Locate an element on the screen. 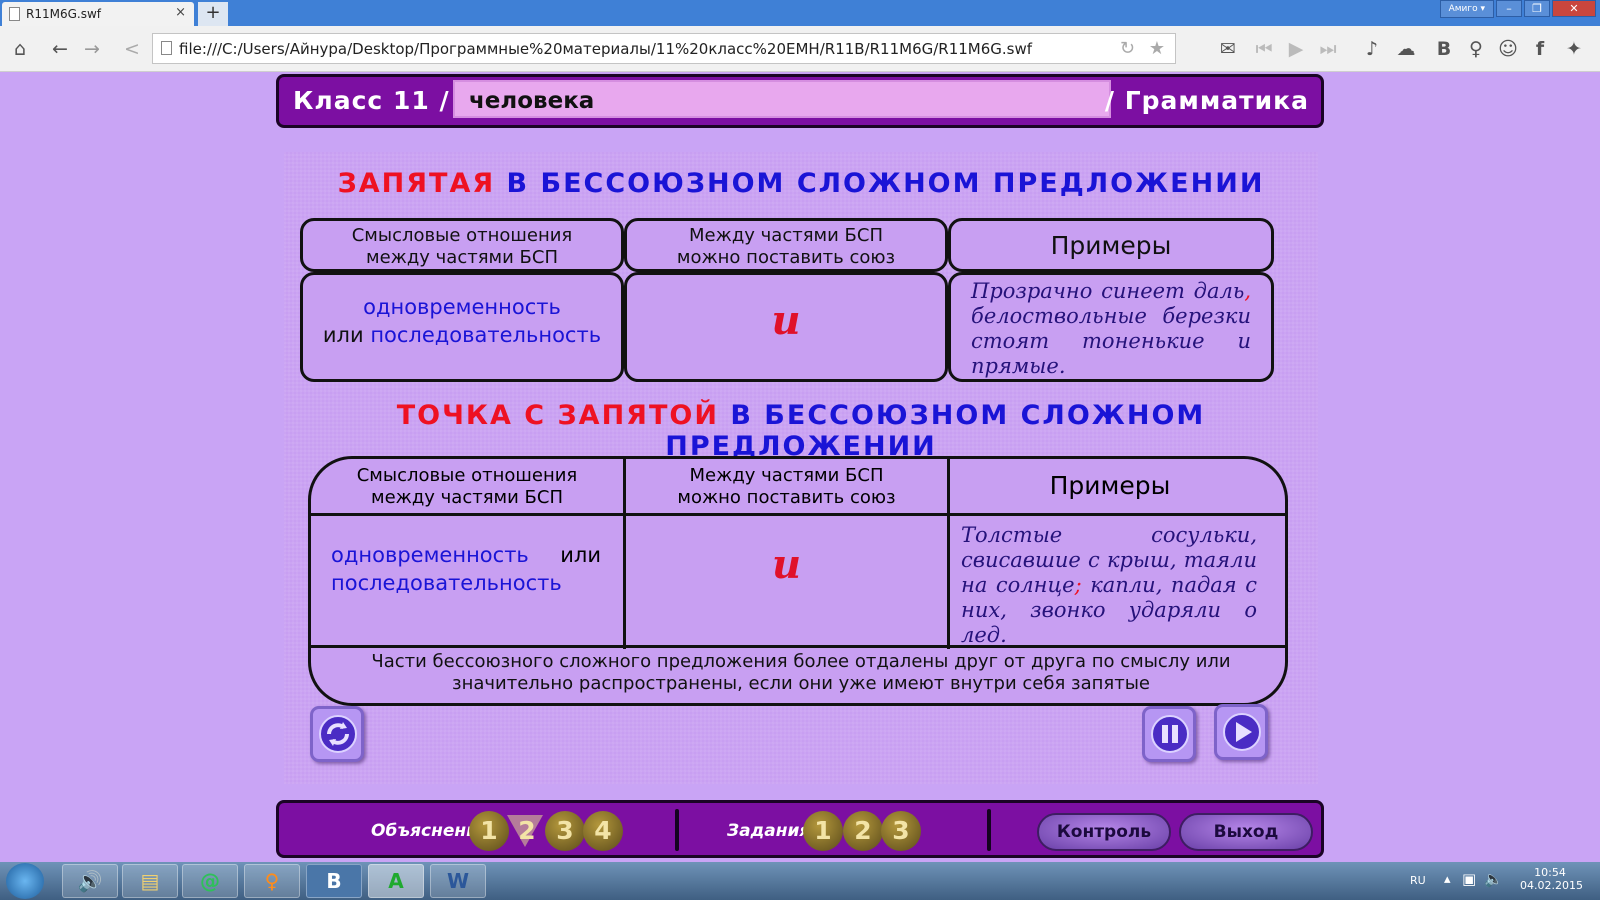  browser-tab: R11M6G.swf × is located at coordinates (98, 14).